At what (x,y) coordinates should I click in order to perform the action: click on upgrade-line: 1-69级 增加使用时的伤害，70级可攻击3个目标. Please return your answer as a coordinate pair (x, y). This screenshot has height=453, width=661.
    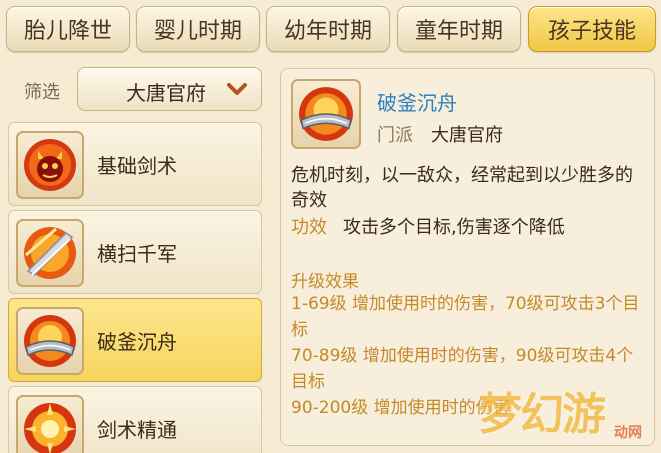
    Looking at the image, I should click on (465, 317).